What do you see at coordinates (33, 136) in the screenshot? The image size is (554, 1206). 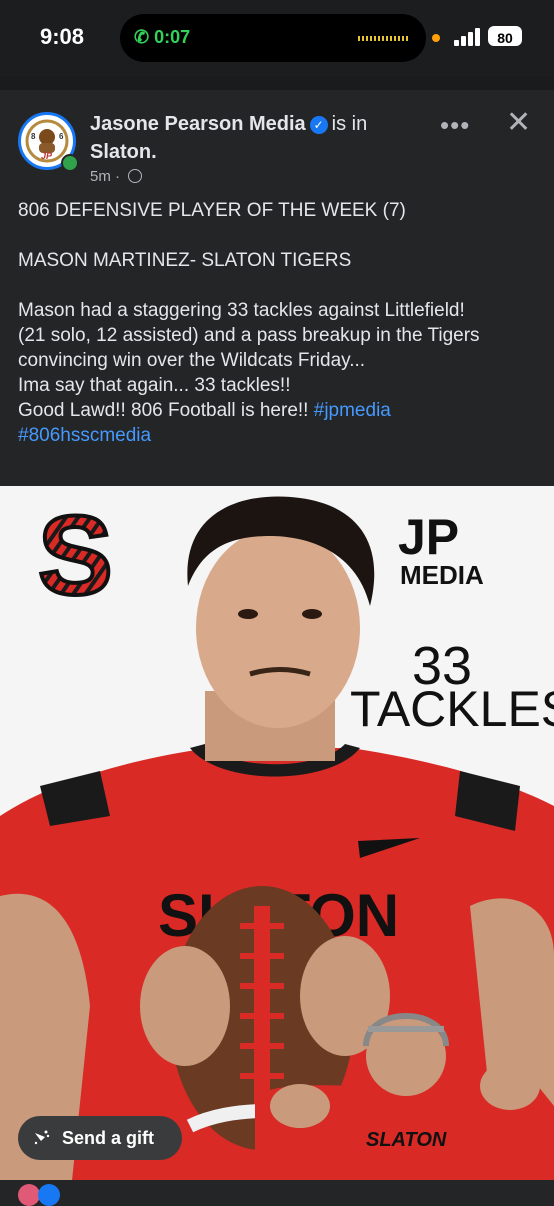 I see `avatar-number-left: 8` at bounding box center [33, 136].